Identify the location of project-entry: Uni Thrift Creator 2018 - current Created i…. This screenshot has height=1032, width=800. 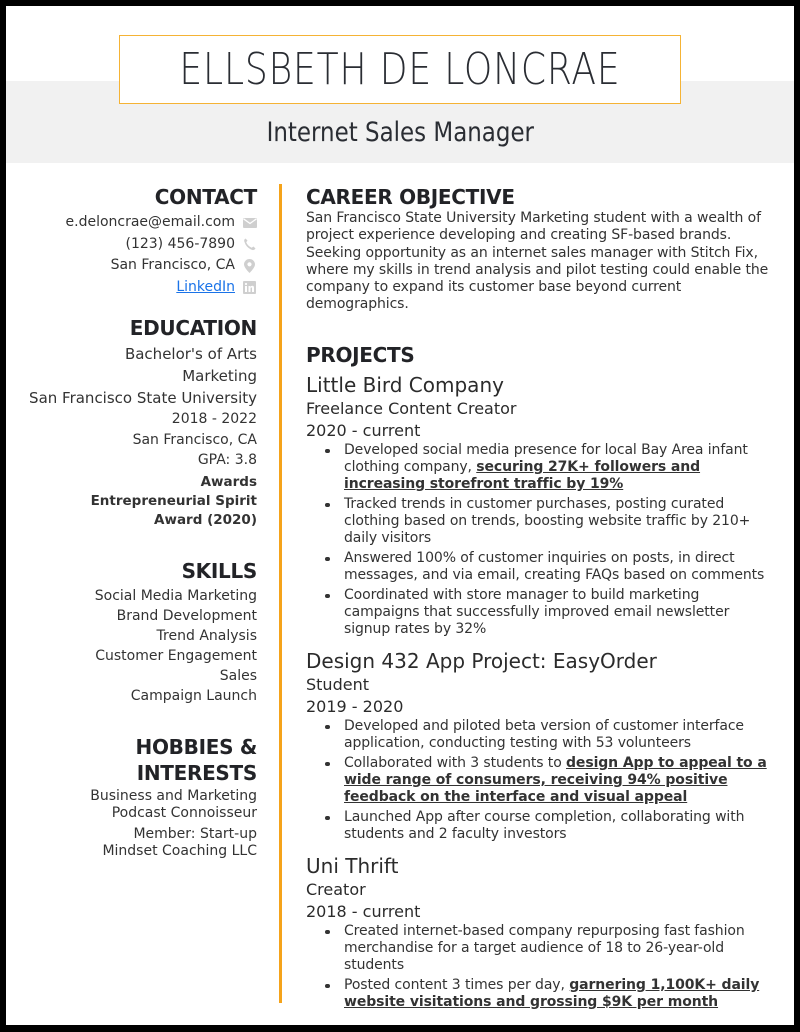
(541, 932).